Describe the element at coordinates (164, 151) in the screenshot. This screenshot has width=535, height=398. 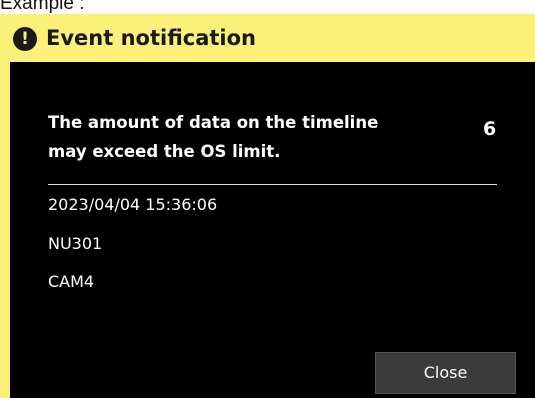
I see `event-message-line-2: may exceed the OS limit.` at that location.